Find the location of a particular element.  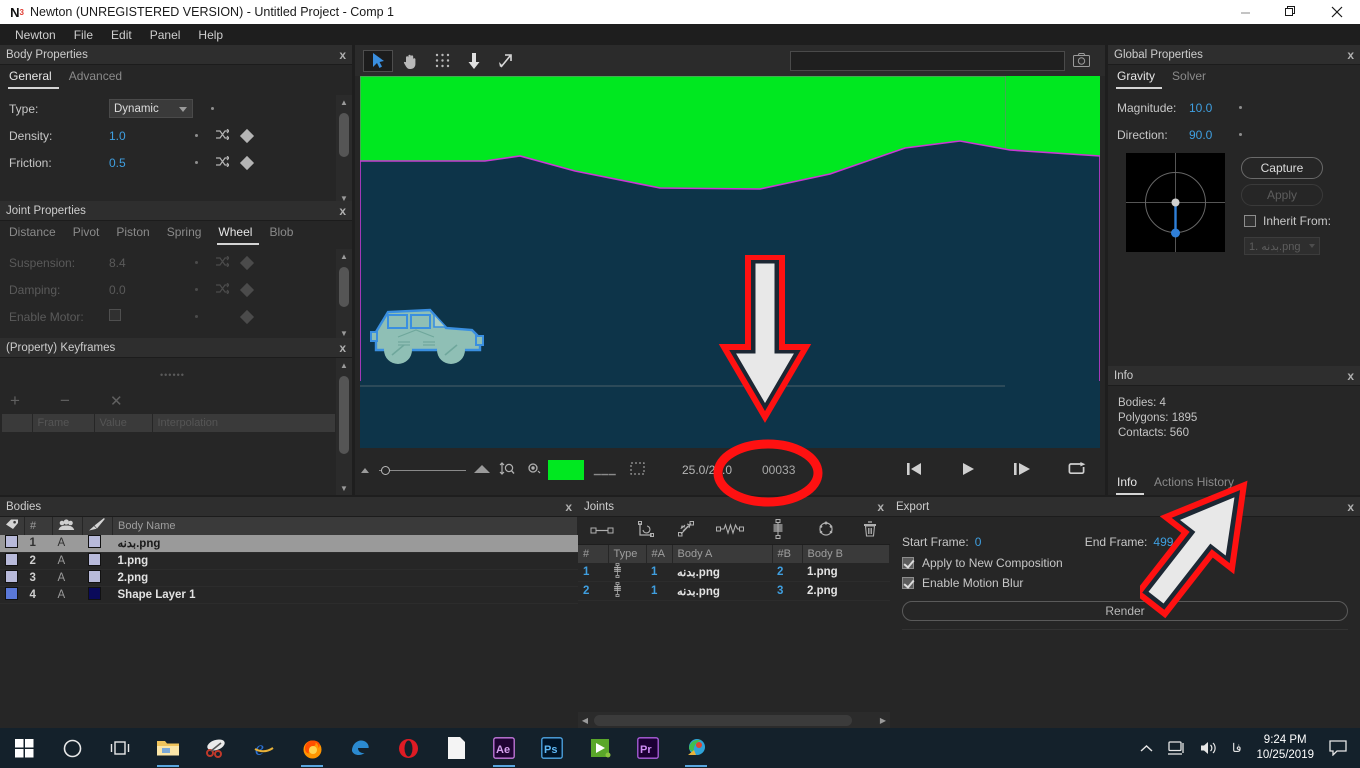

visibility-button is located at coordinates (534, 470).